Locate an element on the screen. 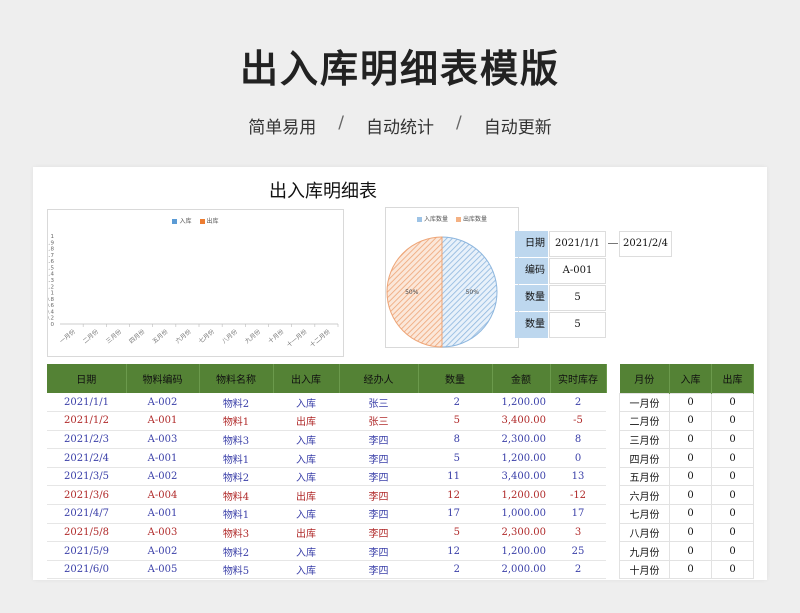 The width and height of the screenshot is (800, 613). table-cell: 九月份 is located at coordinates (644, 551).